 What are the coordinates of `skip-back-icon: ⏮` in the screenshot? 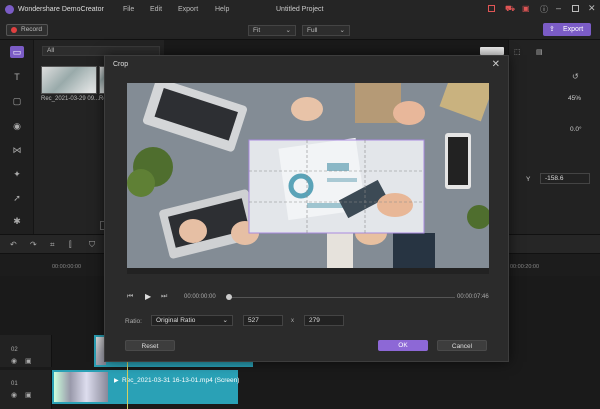 It's located at (130, 297).